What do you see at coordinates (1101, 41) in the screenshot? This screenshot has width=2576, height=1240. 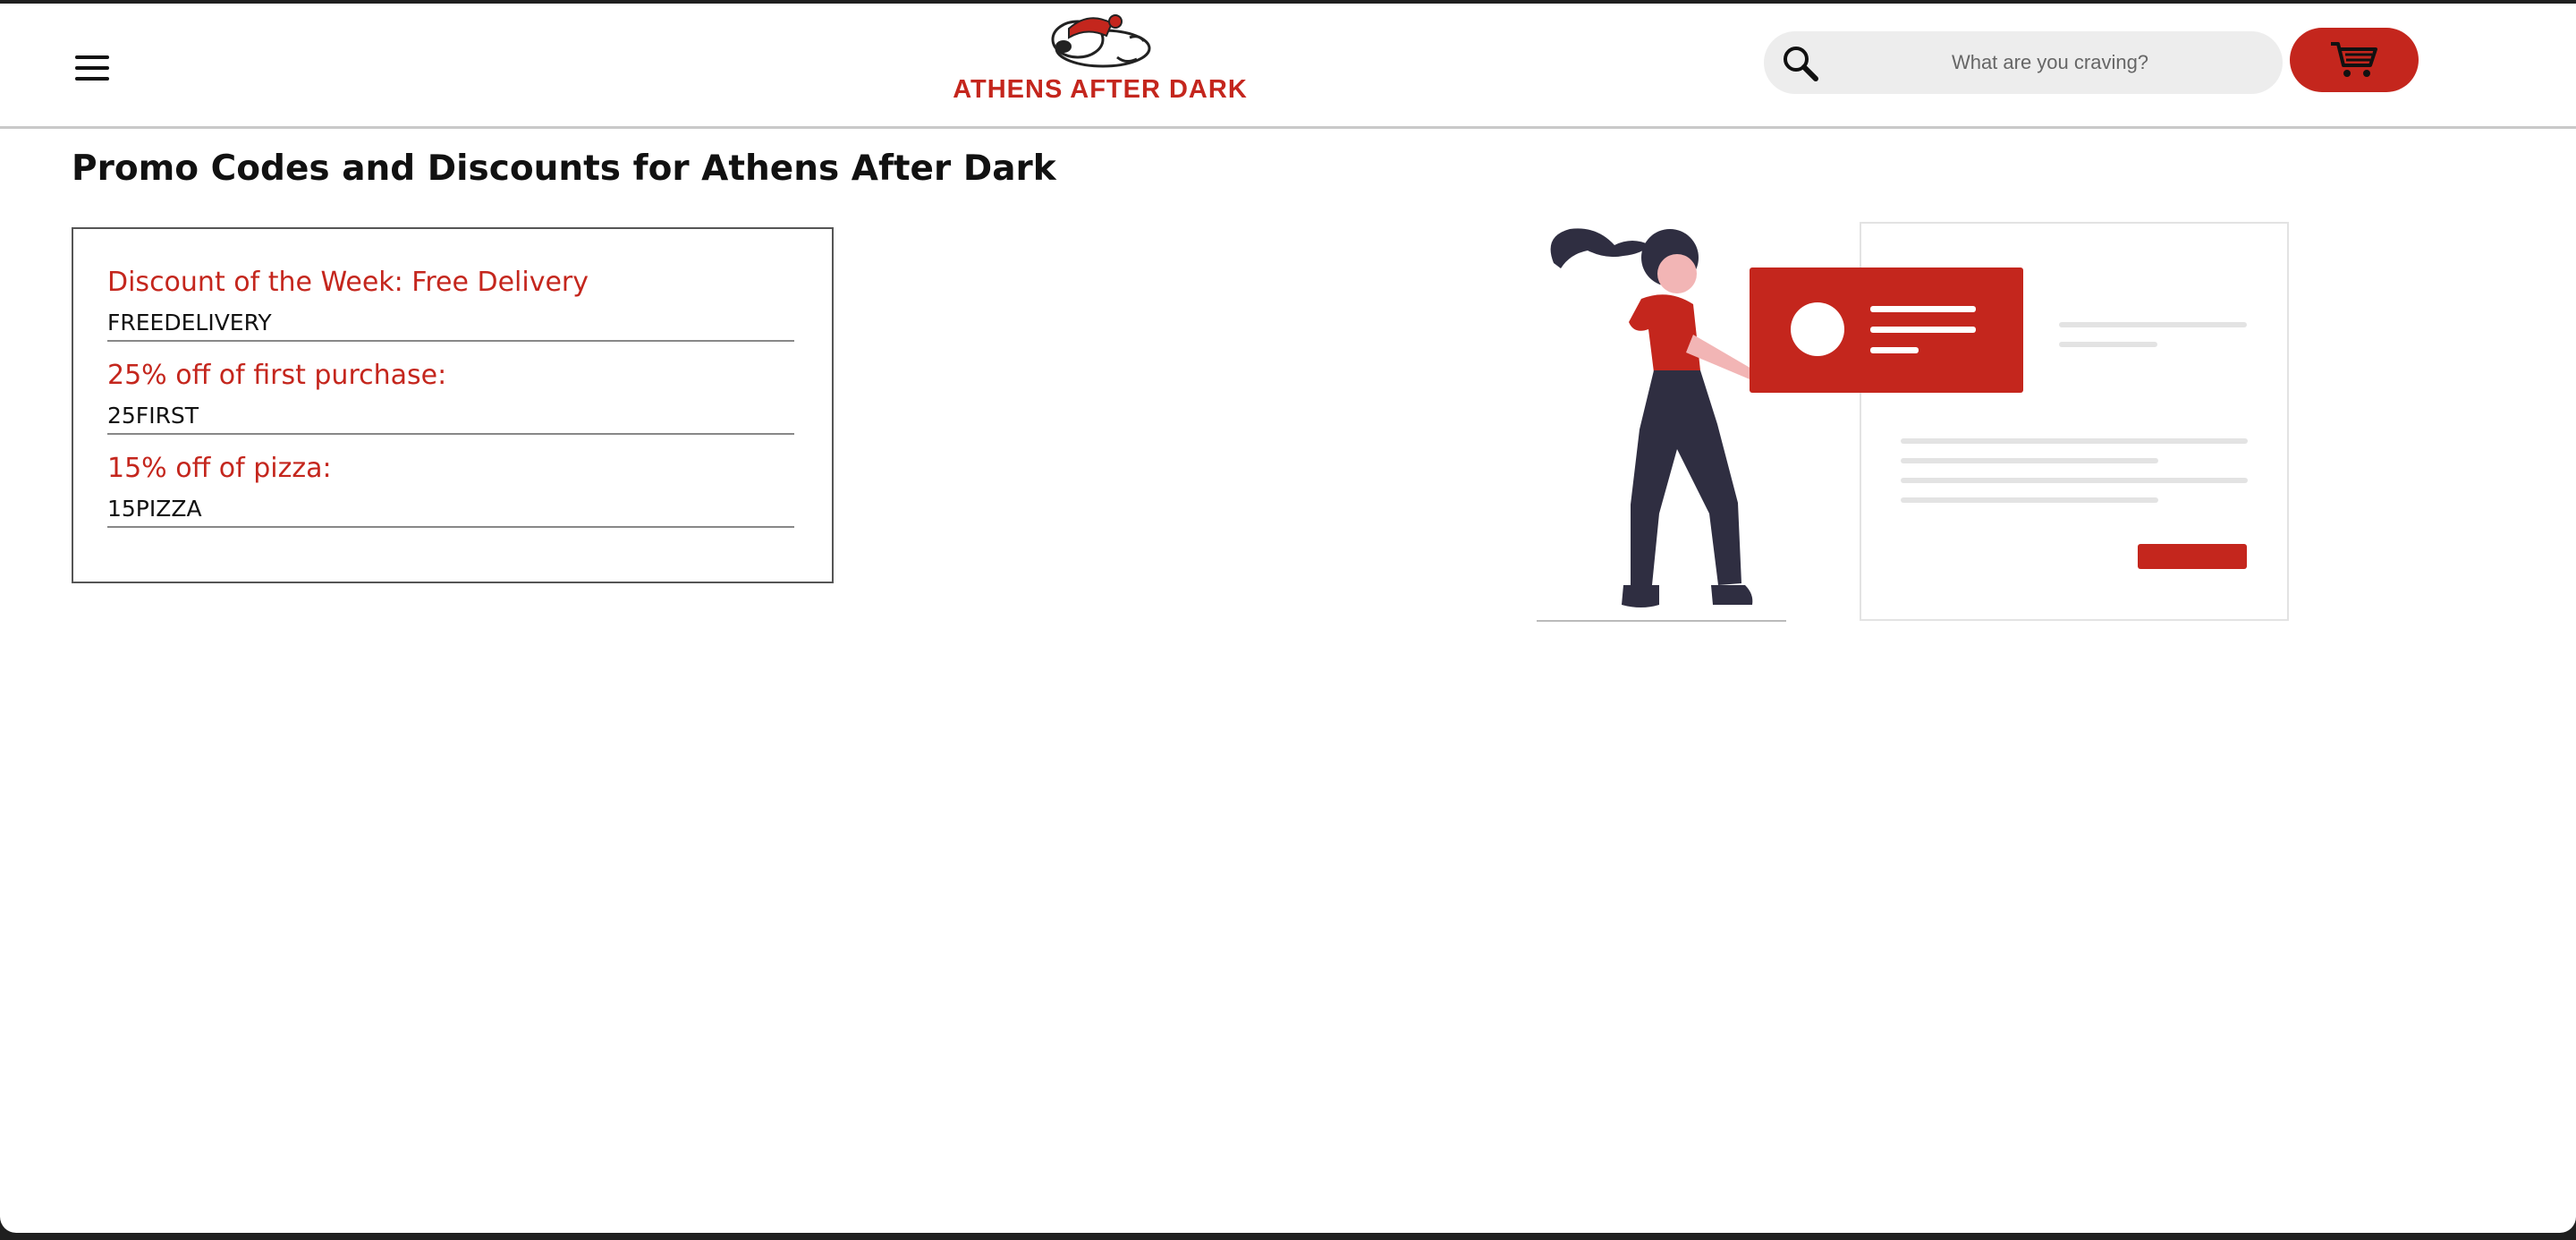 I see `bulldog-mascot-icon` at bounding box center [1101, 41].